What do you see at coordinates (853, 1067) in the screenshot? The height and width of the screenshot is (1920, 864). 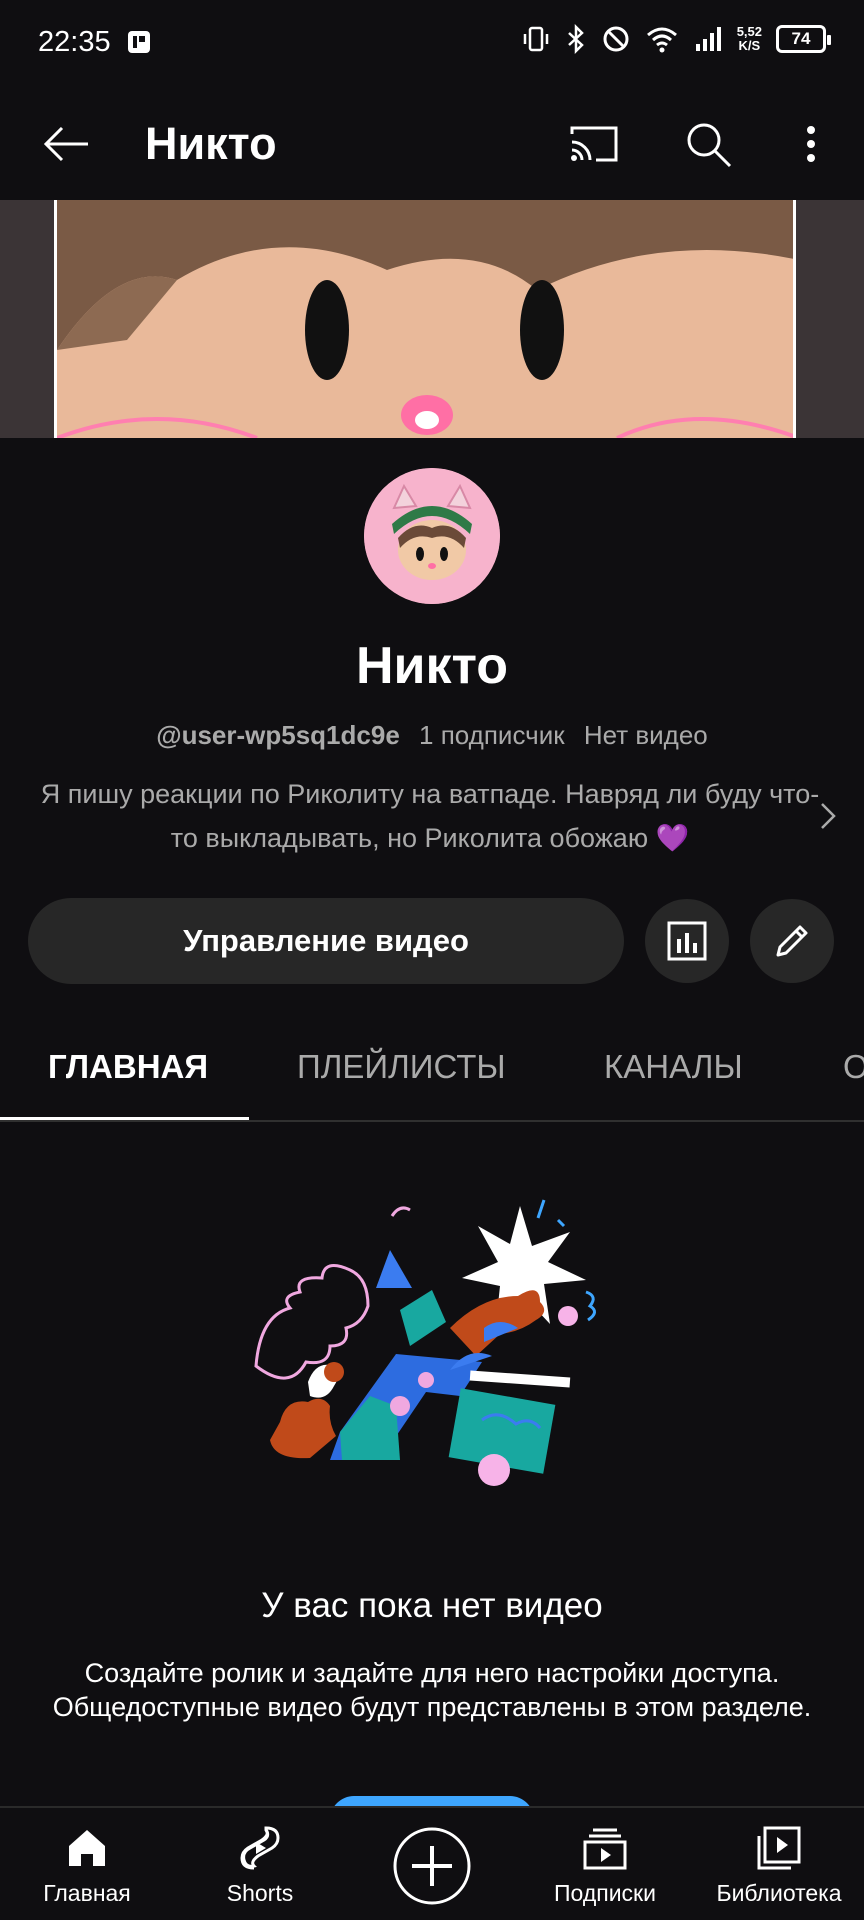 I see `tab-about: О КАНАЛЕ` at bounding box center [853, 1067].